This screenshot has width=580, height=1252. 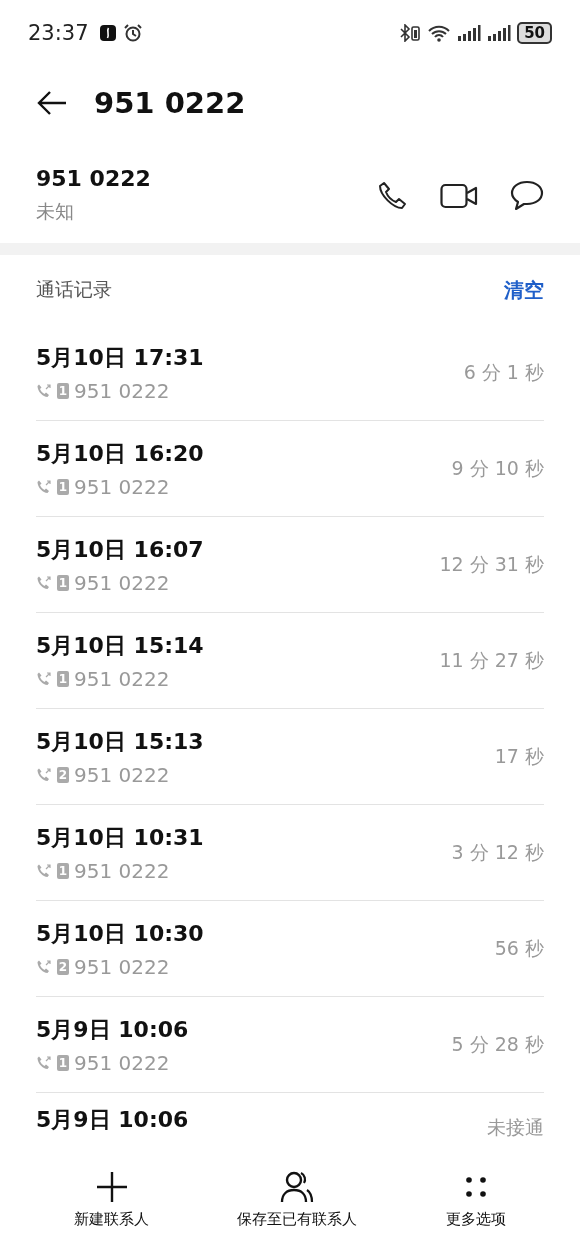 I want to click on call-date: 5月10日 10:30, so click(x=120, y=933).